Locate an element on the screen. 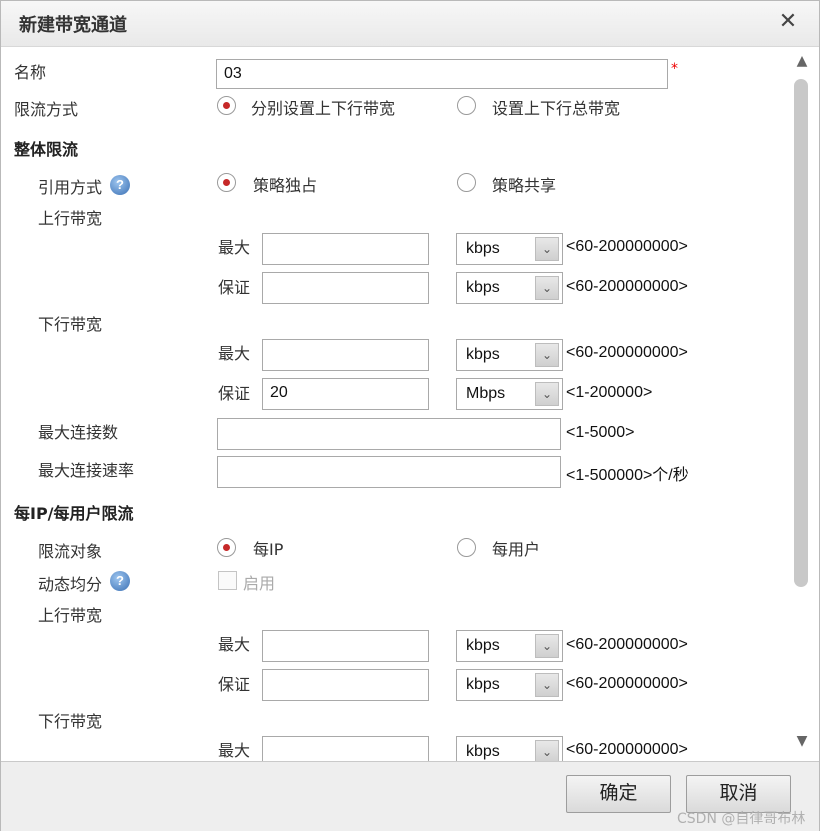 The height and width of the screenshot is (831, 820). radio-separate-bandwidth is located at coordinates (226, 105).